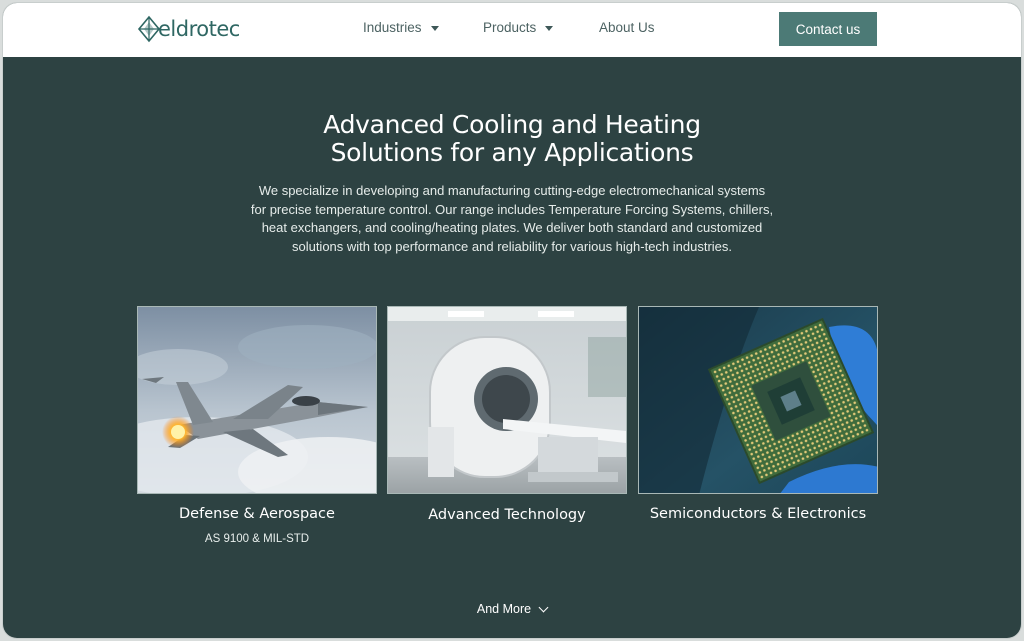 Image resolution: width=1024 pixels, height=641 pixels. Describe the element at coordinates (392, 27) in the screenshot. I see `nav-item-label: Industries` at that location.